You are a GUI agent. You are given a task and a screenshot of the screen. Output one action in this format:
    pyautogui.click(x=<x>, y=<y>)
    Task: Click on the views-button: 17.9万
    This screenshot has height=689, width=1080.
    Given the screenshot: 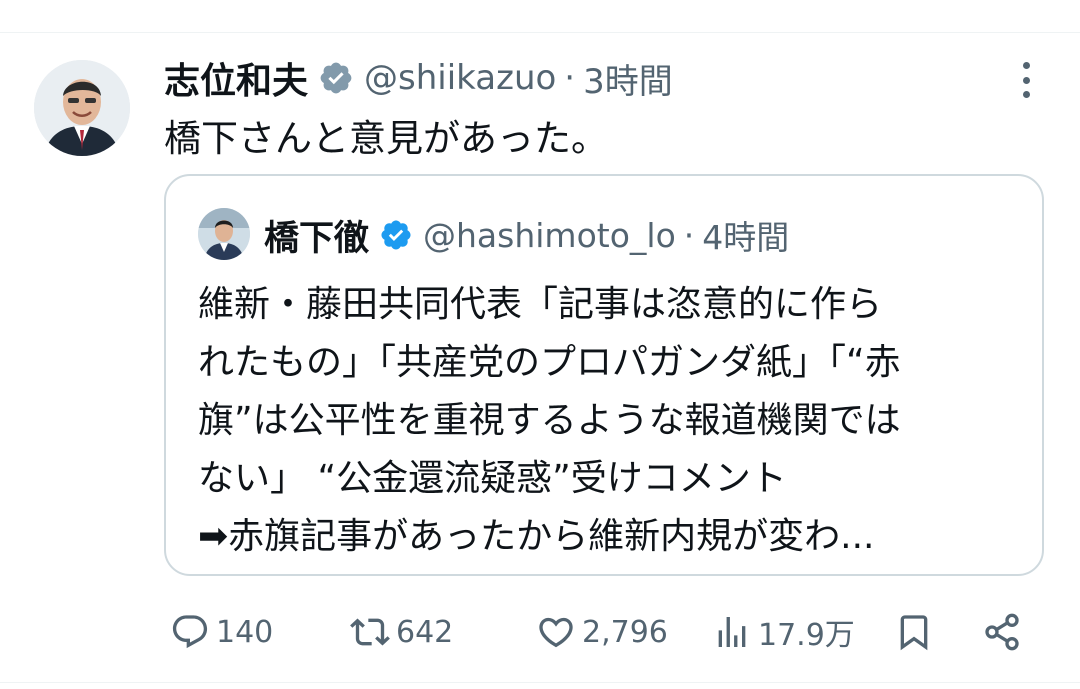 What is the action you would take?
    pyautogui.click(x=783, y=632)
    